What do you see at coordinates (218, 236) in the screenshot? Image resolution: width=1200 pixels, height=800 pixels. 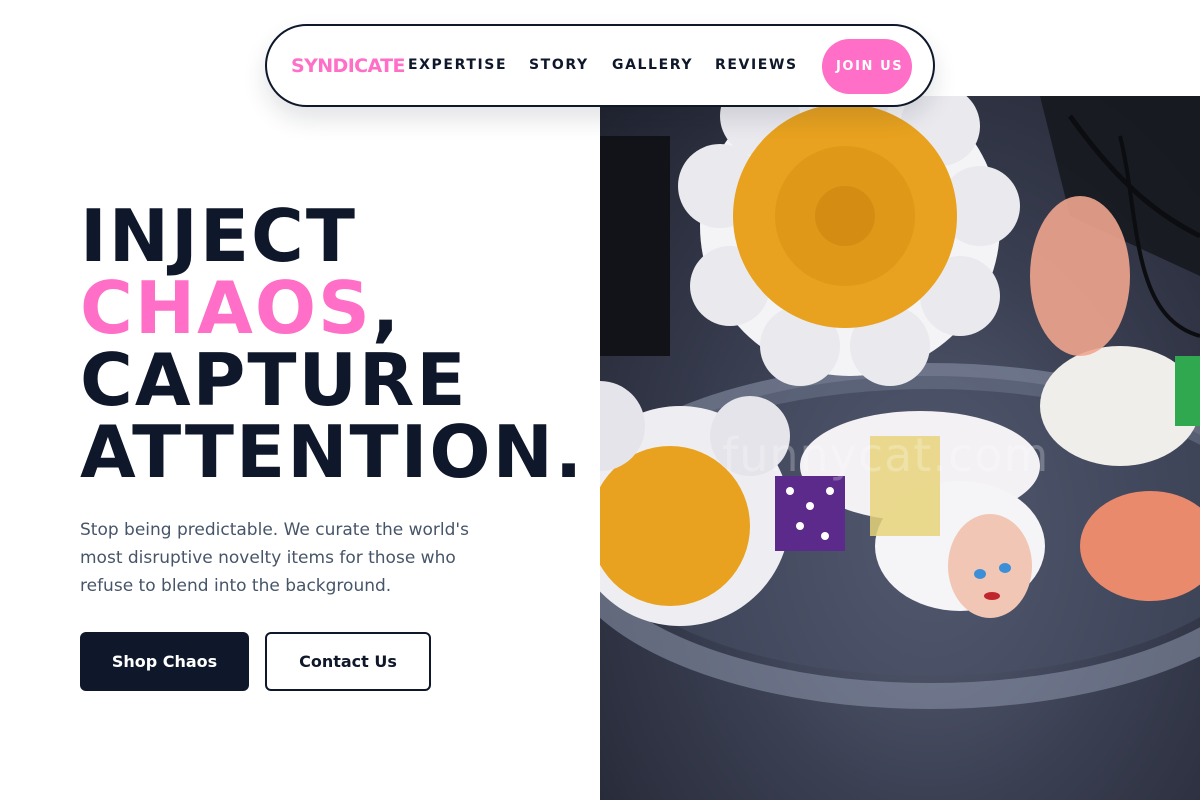 I see `headline-line-1: INJECT` at bounding box center [218, 236].